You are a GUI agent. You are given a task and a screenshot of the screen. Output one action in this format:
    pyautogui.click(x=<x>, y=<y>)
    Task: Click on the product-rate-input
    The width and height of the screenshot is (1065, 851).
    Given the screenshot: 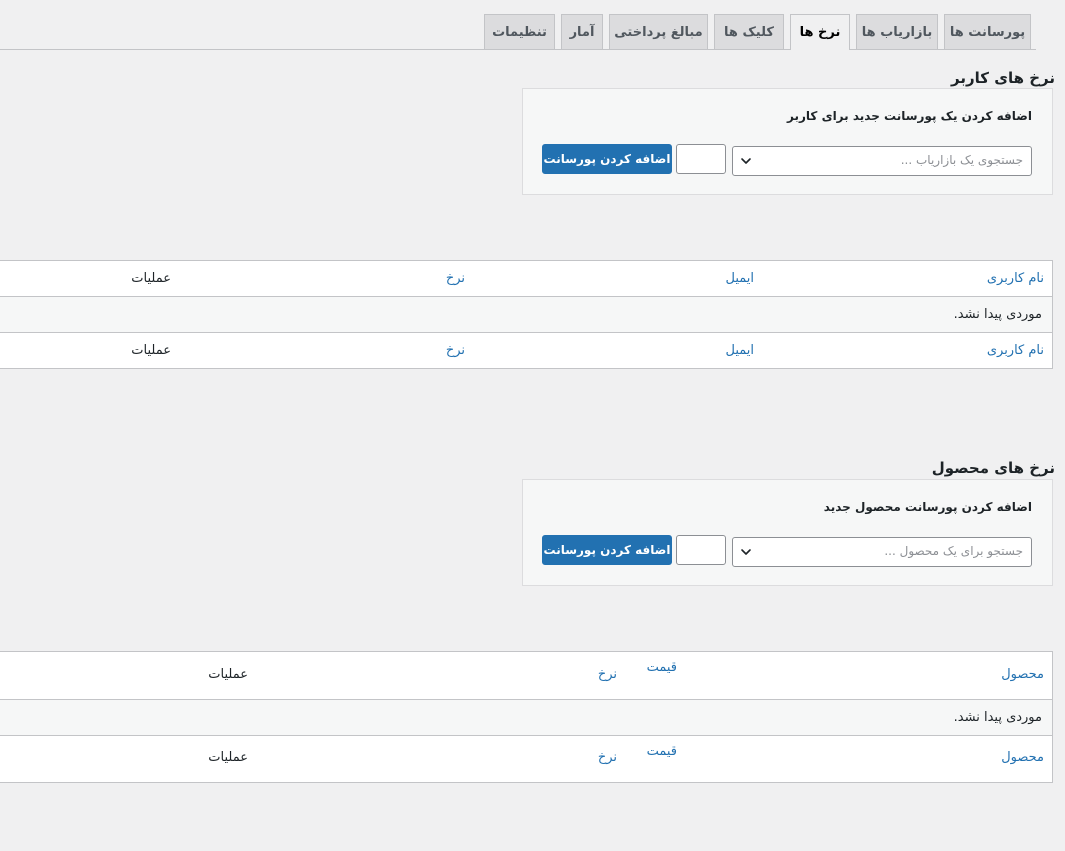 What is the action you would take?
    pyautogui.click(x=701, y=550)
    